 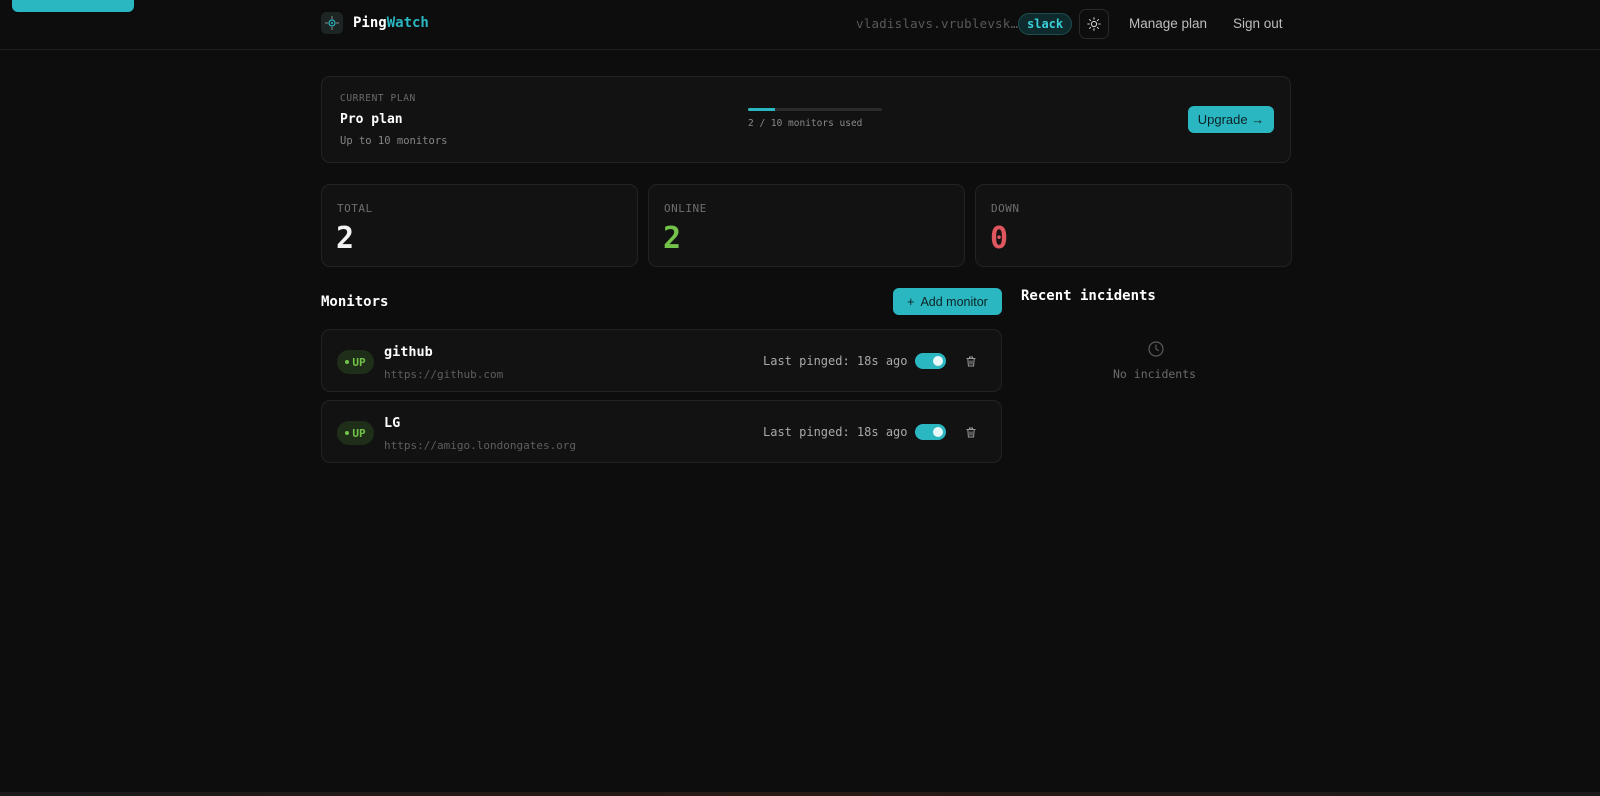 I want to click on monitor-name: github, so click(x=408, y=352).